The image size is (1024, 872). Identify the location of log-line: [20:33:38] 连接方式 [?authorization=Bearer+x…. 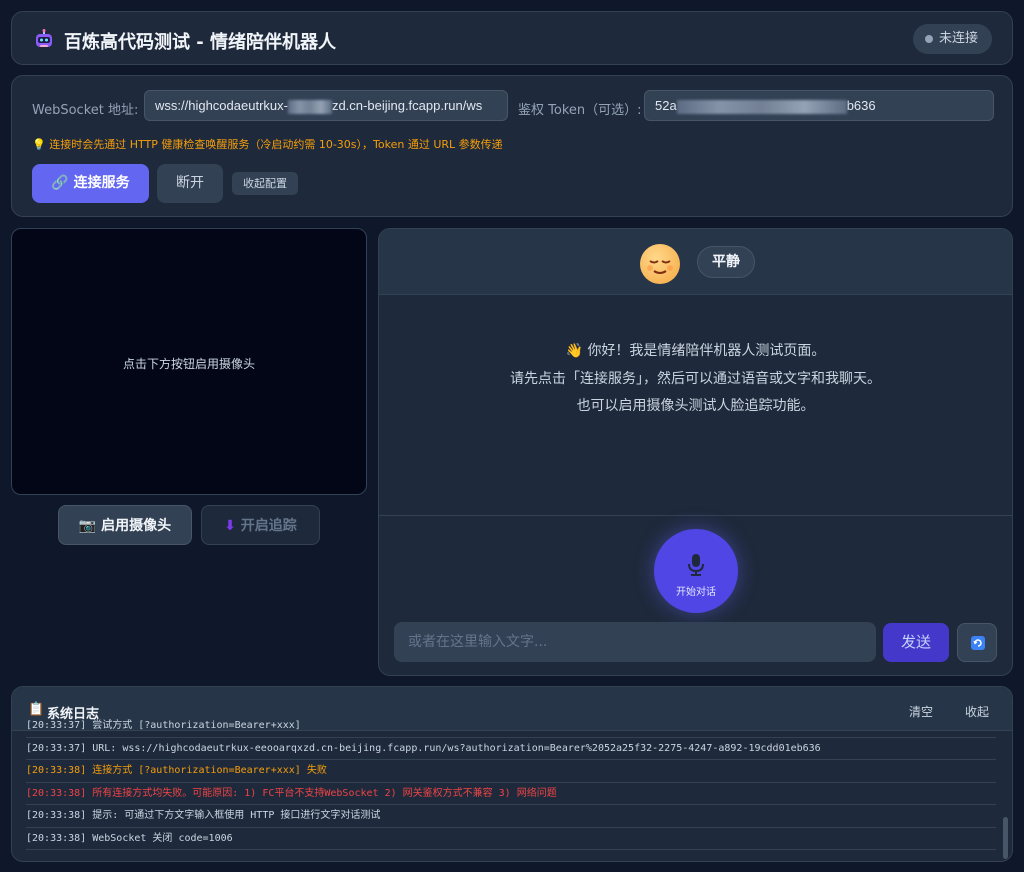
(511, 771).